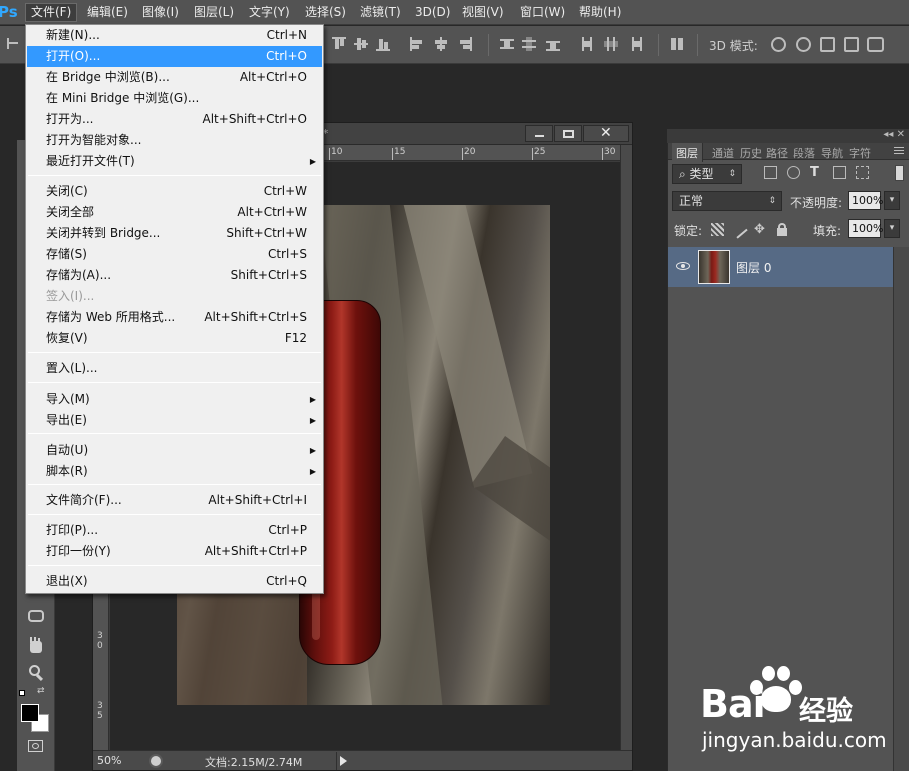 The image size is (909, 771). I want to click on fill-dropdown-icon: ▾, so click(892, 228).